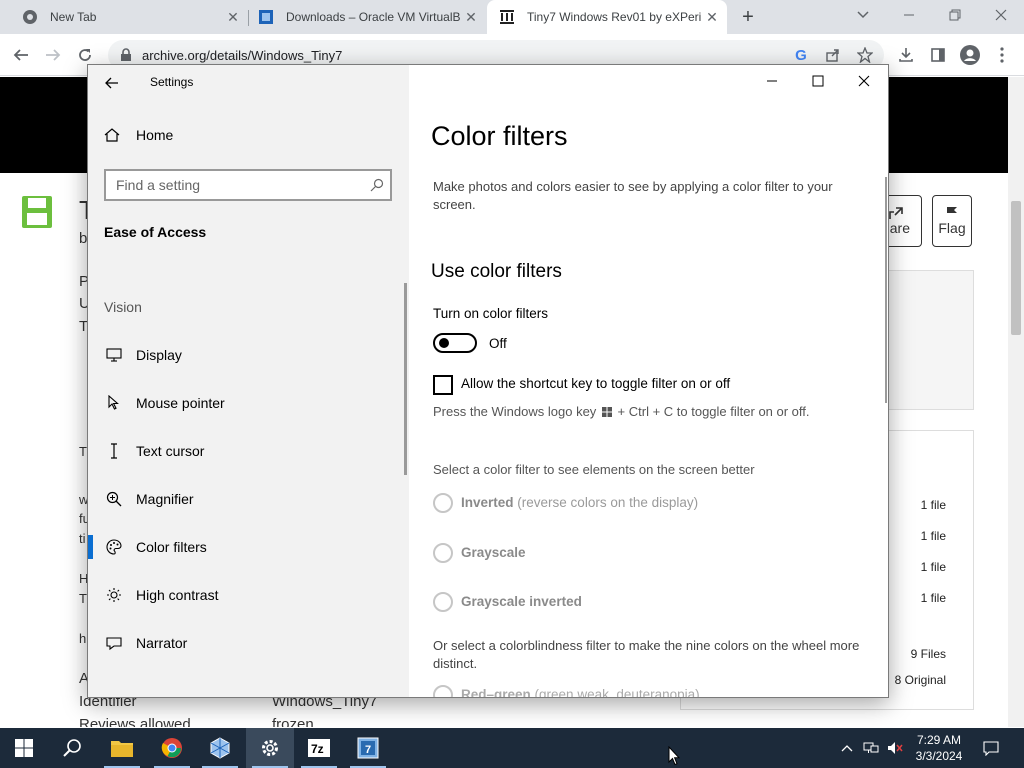  Describe the element at coordinates (180, 403) in the screenshot. I see `nav-item-label: Mouse pointer` at that location.